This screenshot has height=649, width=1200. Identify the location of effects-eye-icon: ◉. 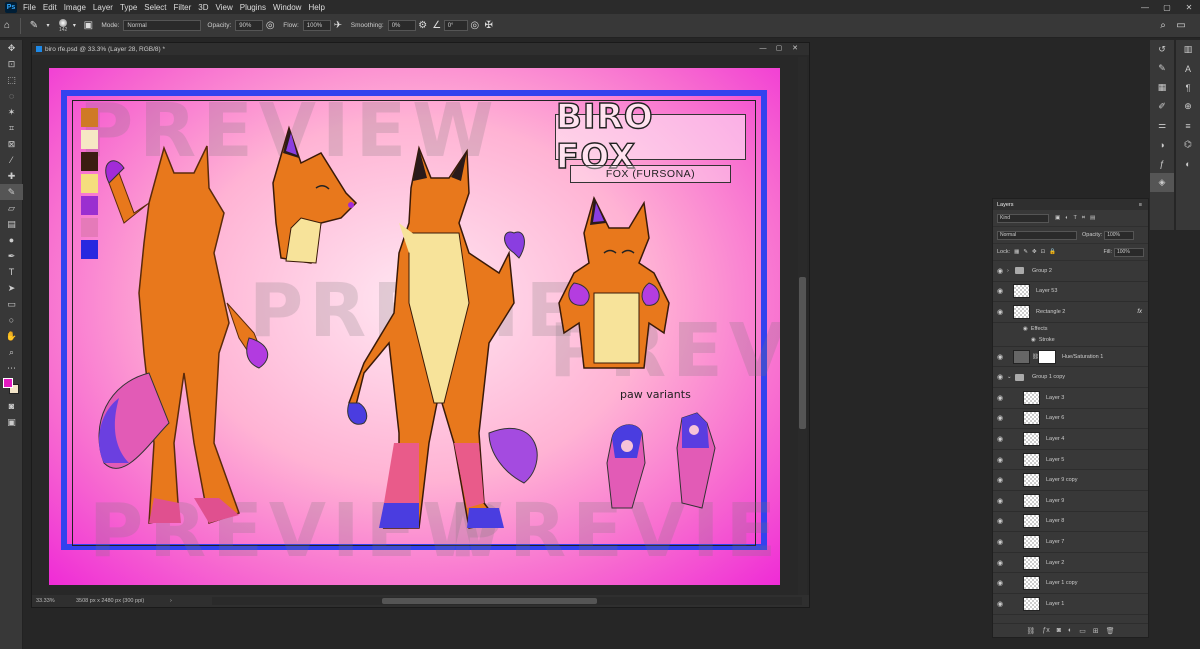
(1025, 329).